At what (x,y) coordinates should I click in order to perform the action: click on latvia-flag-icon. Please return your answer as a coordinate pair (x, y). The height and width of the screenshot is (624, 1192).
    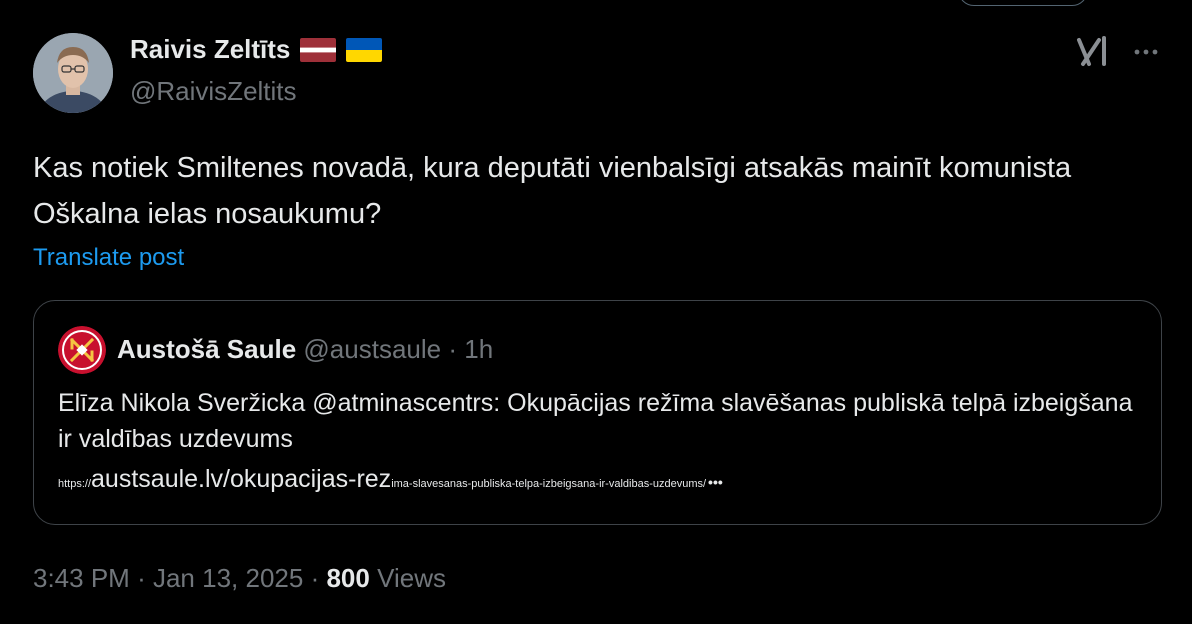
    Looking at the image, I should click on (318, 49).